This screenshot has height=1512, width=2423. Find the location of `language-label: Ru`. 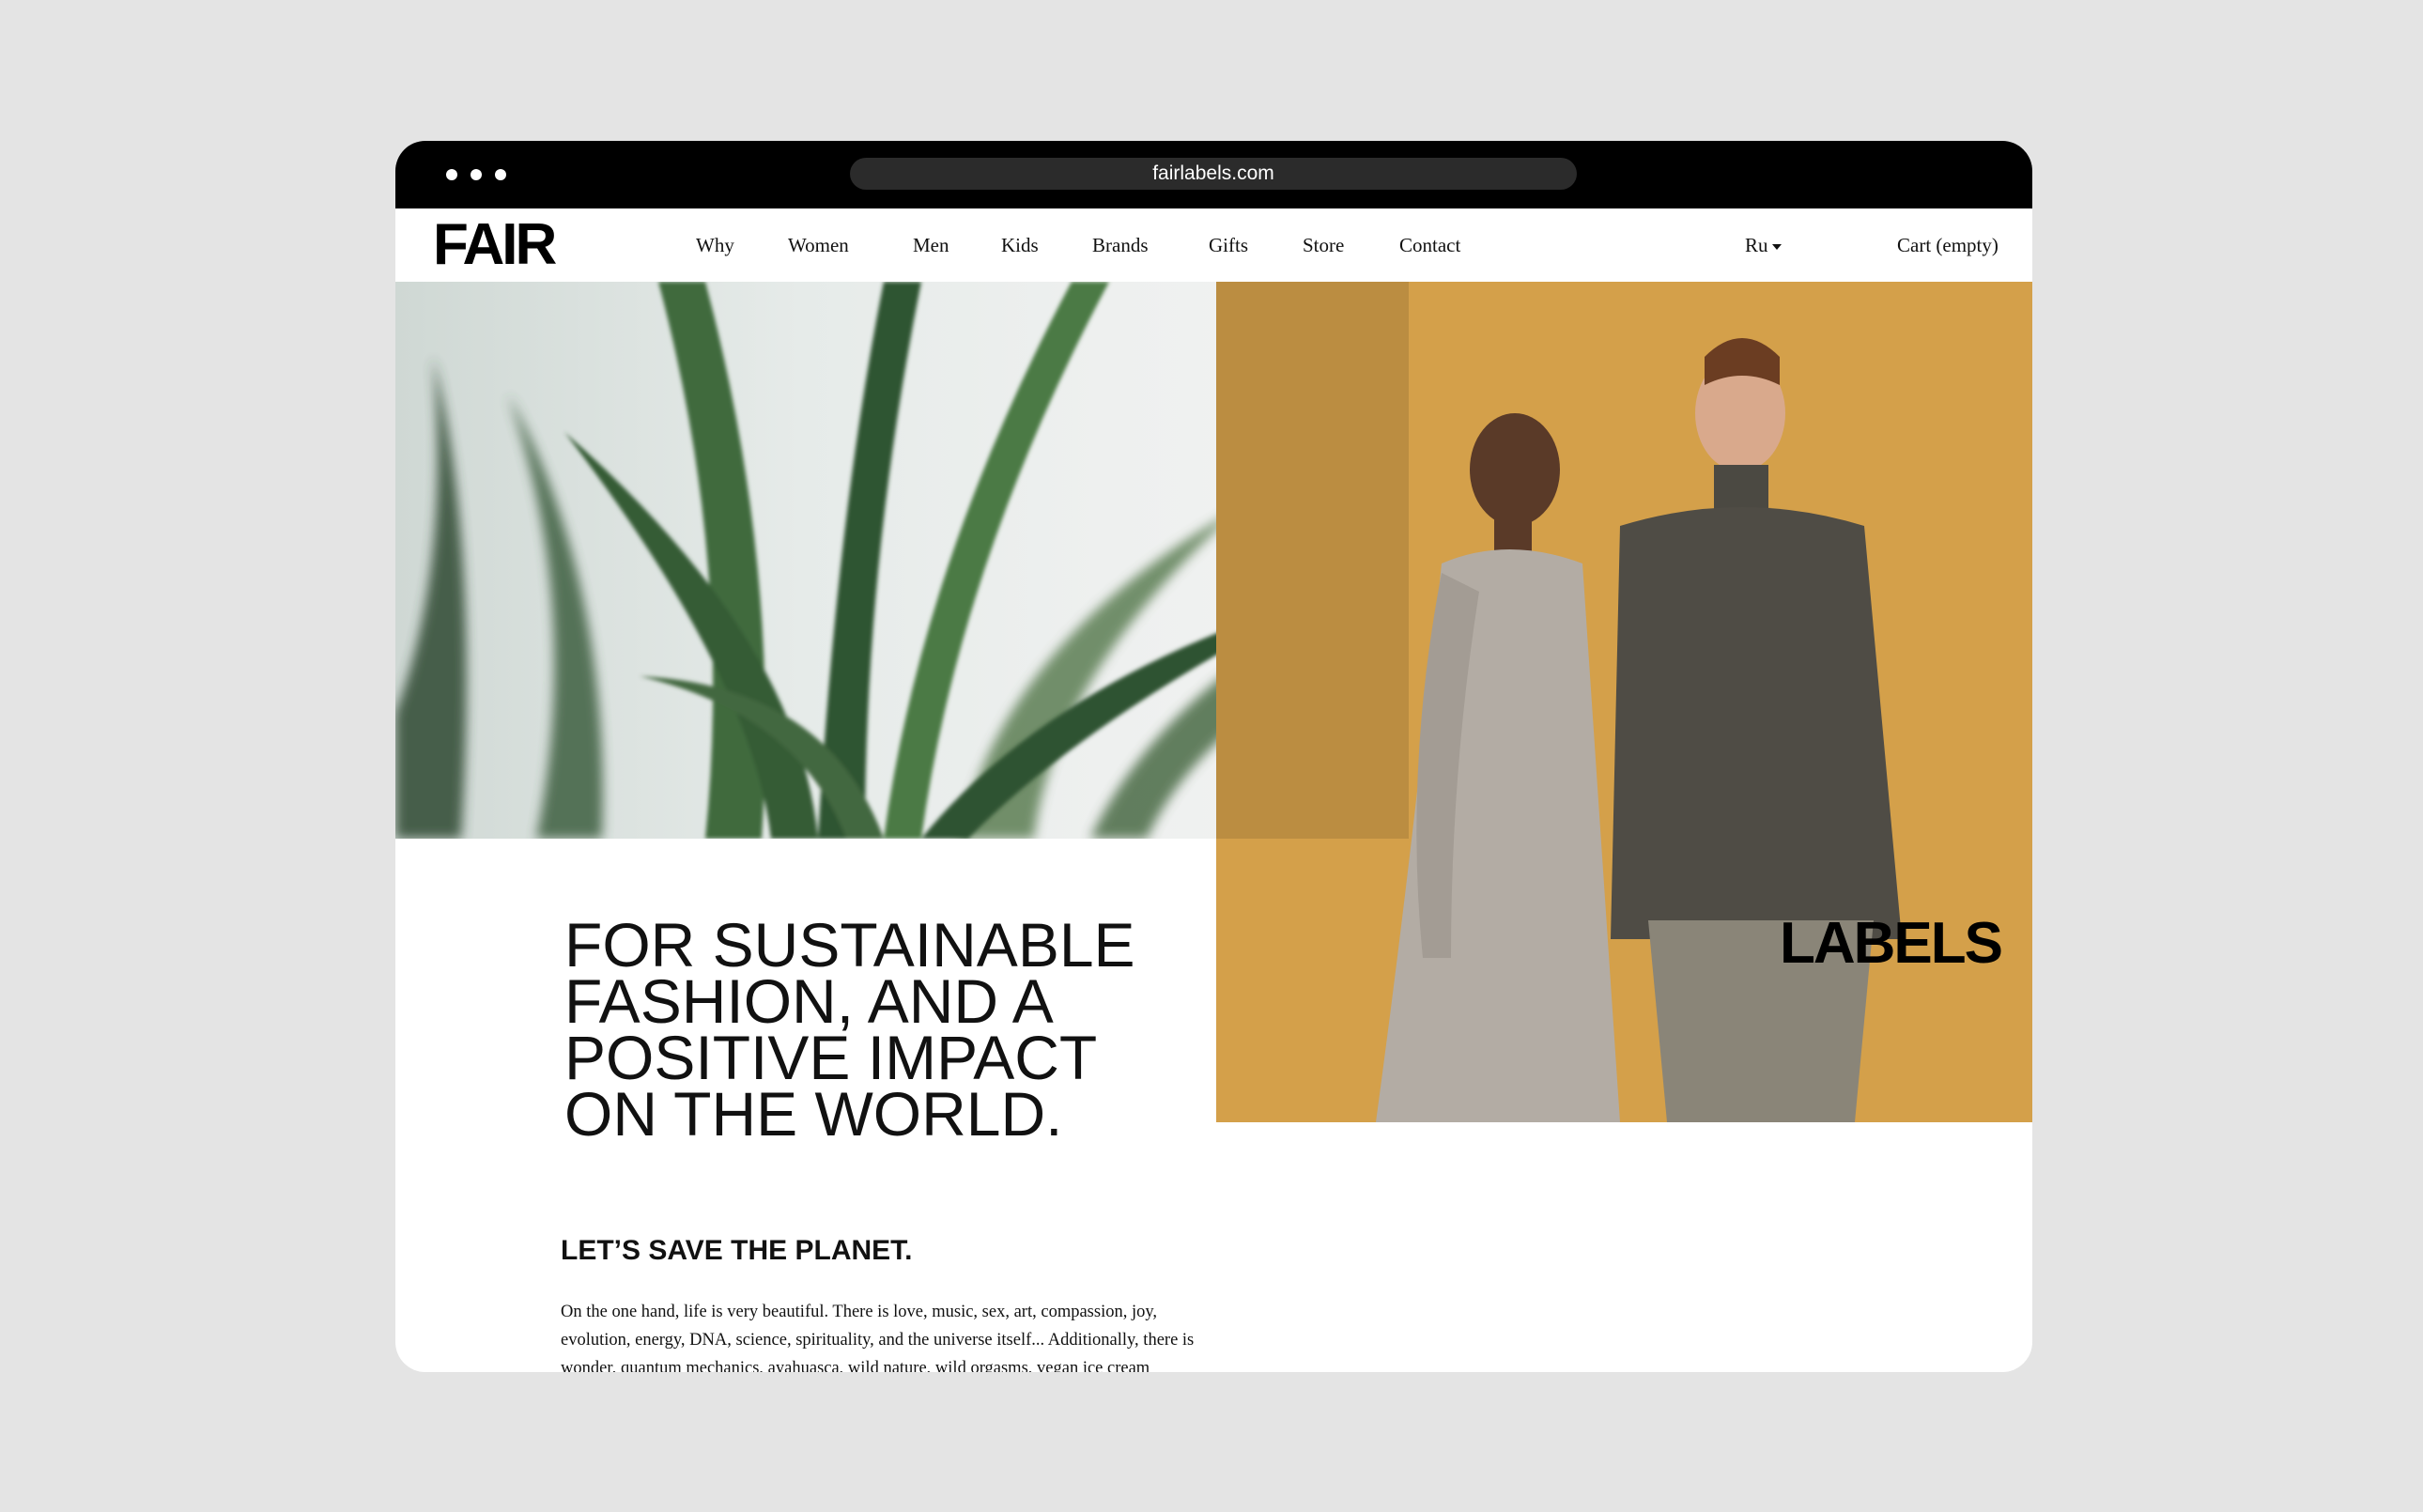

language-label: Ru is located at coordinates (1757, 245).